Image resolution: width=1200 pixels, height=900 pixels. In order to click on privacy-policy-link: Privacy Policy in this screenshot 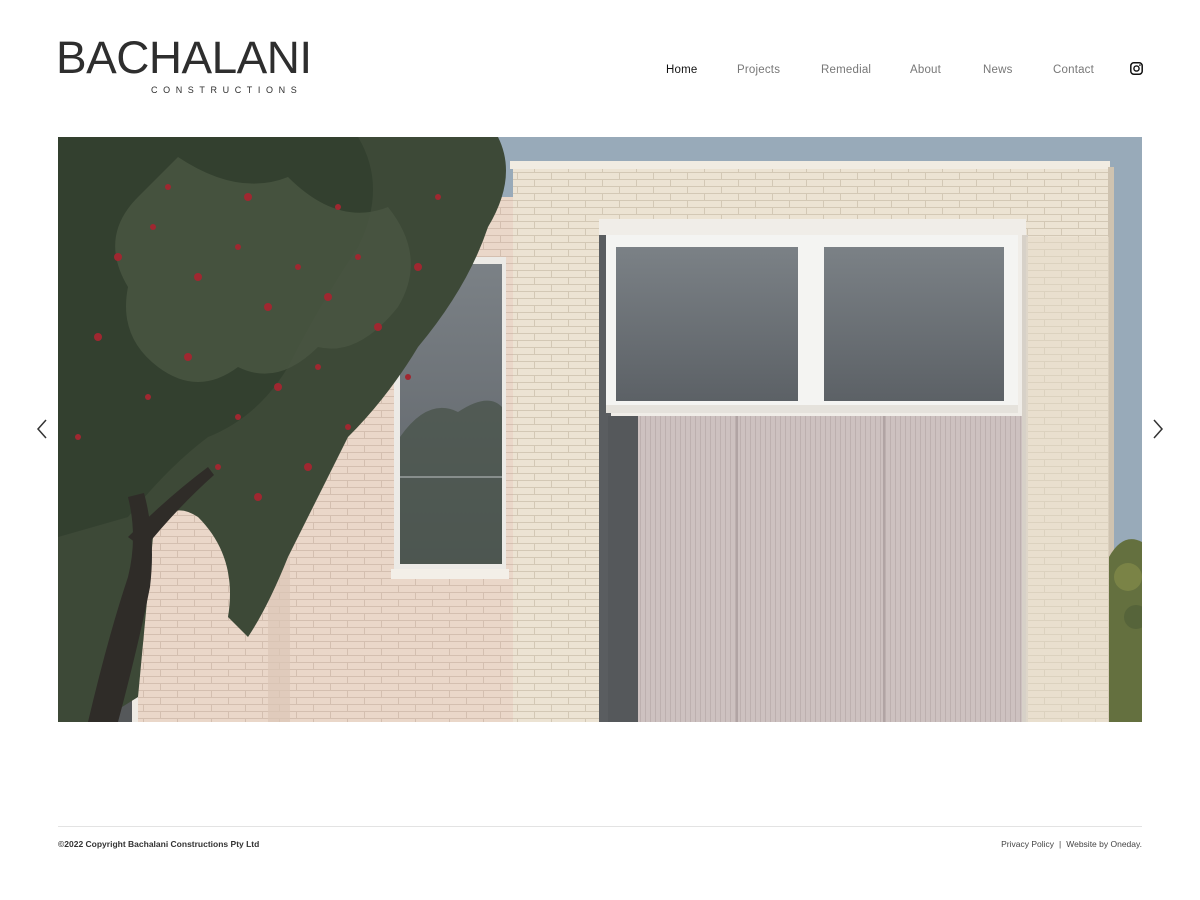, I will do `click(1027, 844)`.